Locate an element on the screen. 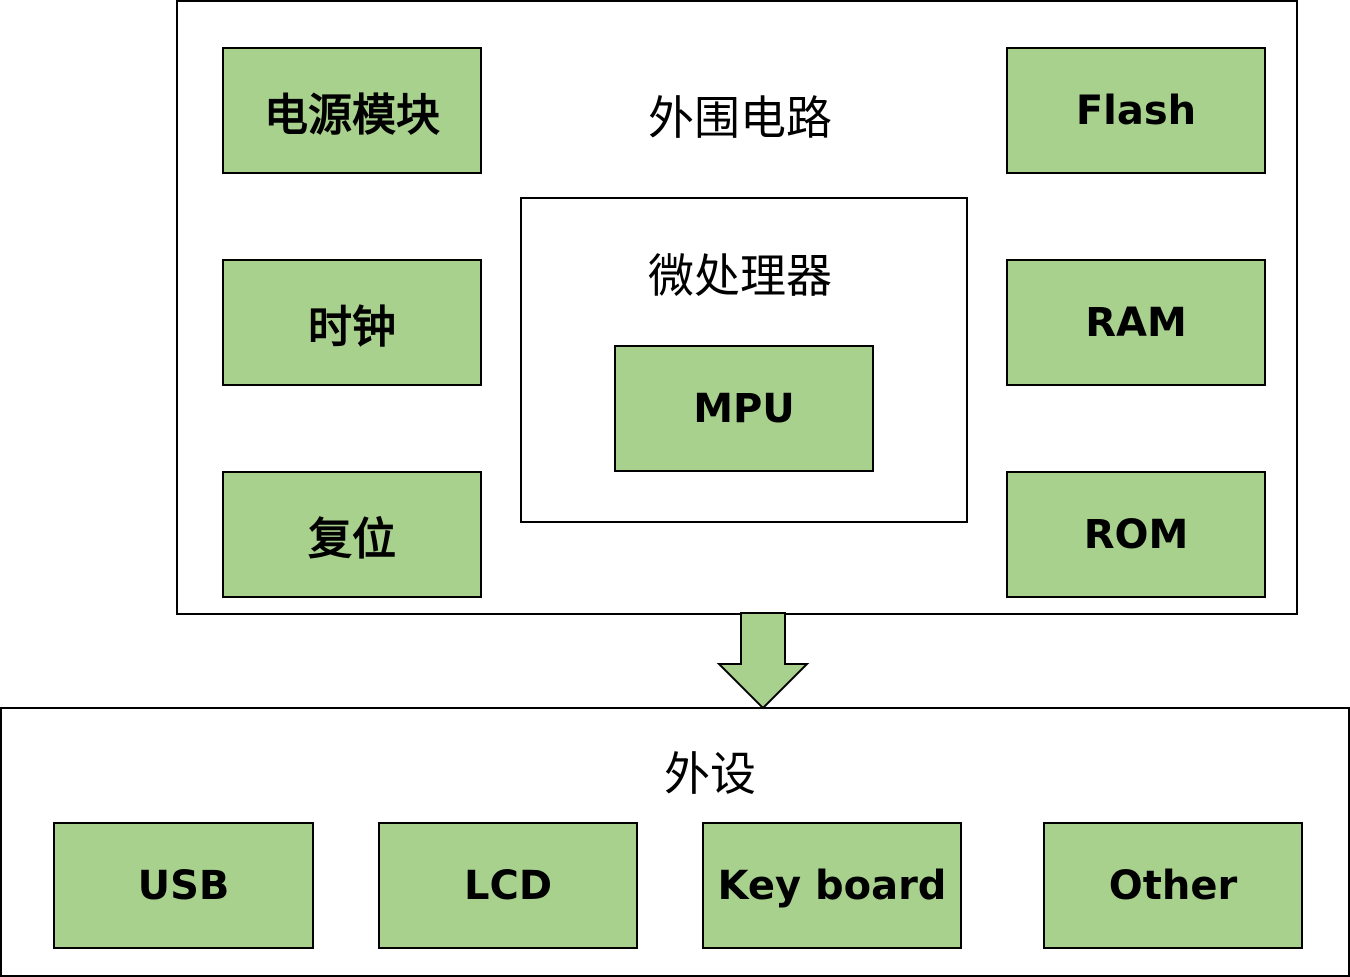  down-arrow-icon is located at coordinates (763, 661).